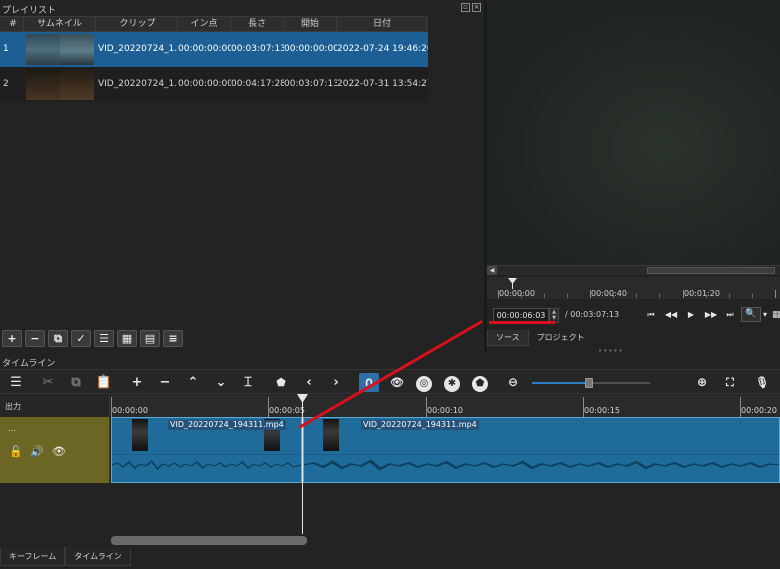  What do you see at coordinates (35, 338) in the screenshot?
I see `remove-icon: −` at bounding box center [35, 338].